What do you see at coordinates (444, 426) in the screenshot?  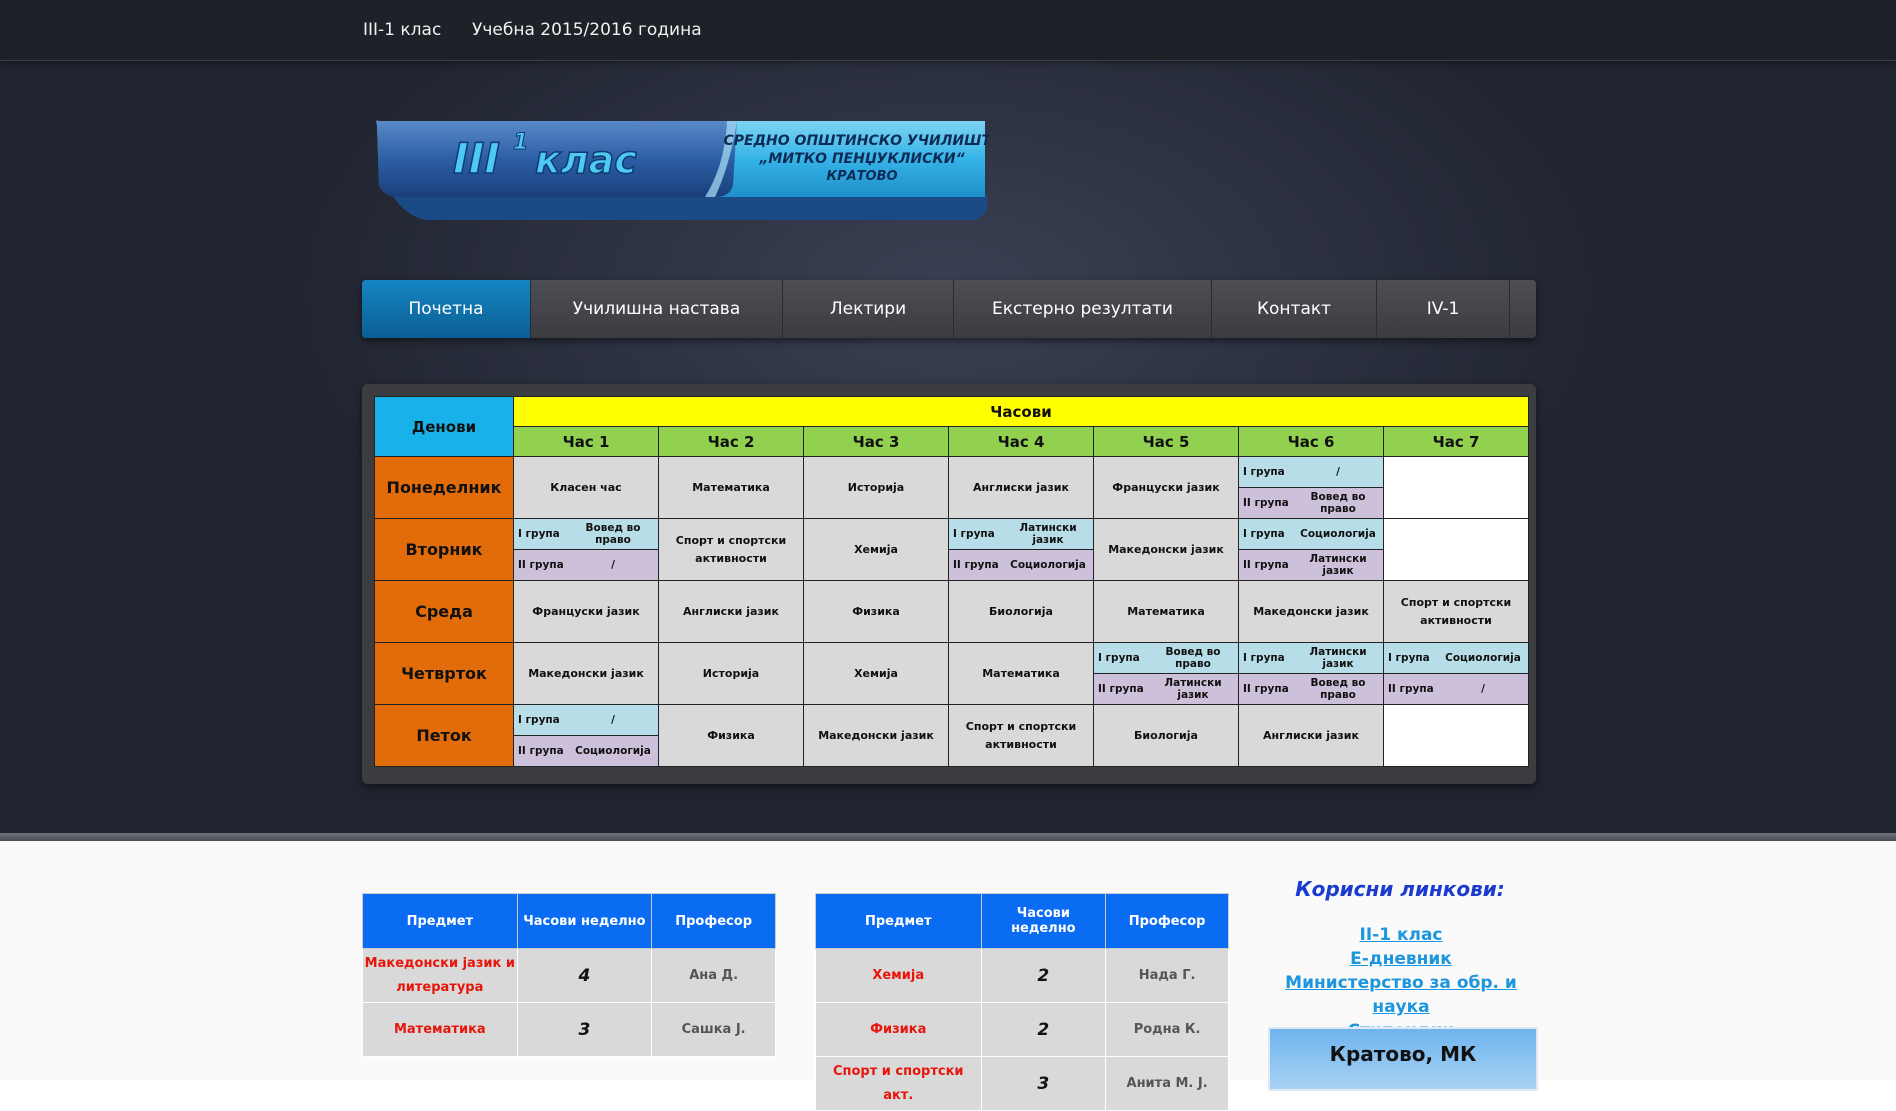 I see `days-header: Денови` at bounding box center [444, 426].